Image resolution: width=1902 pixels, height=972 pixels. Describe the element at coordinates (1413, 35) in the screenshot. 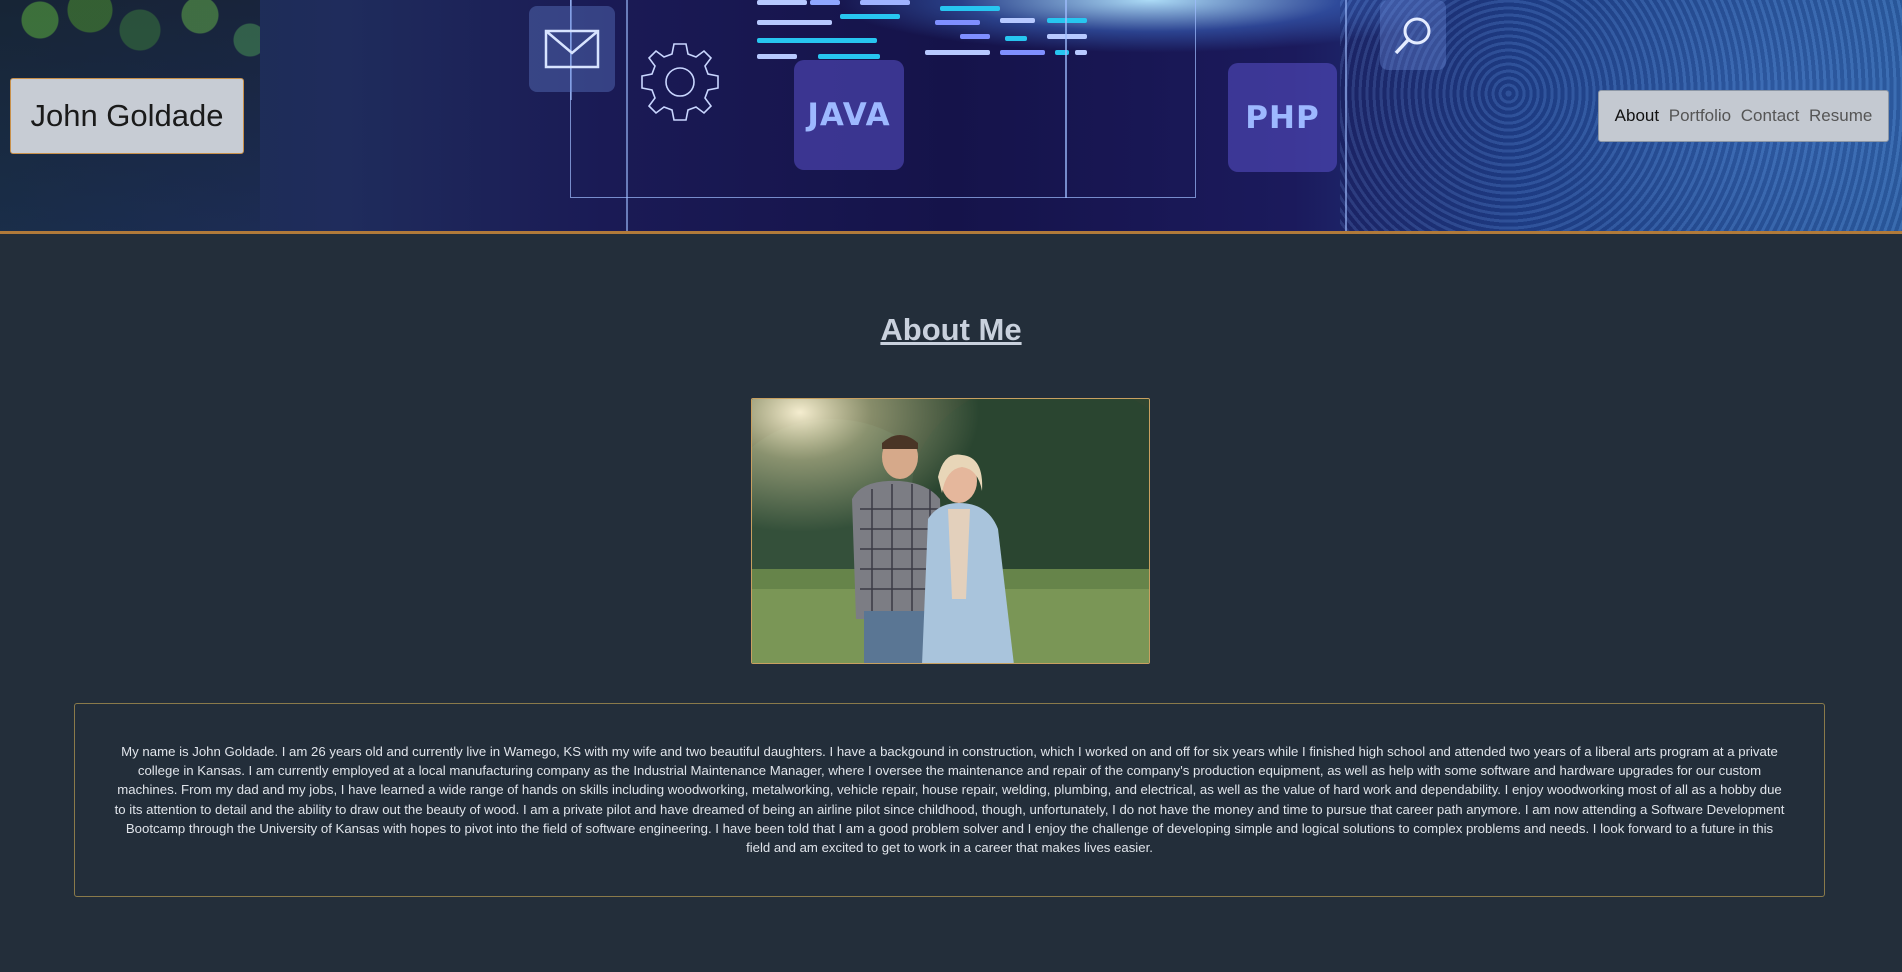

I see `magnifier-icon` at that location.